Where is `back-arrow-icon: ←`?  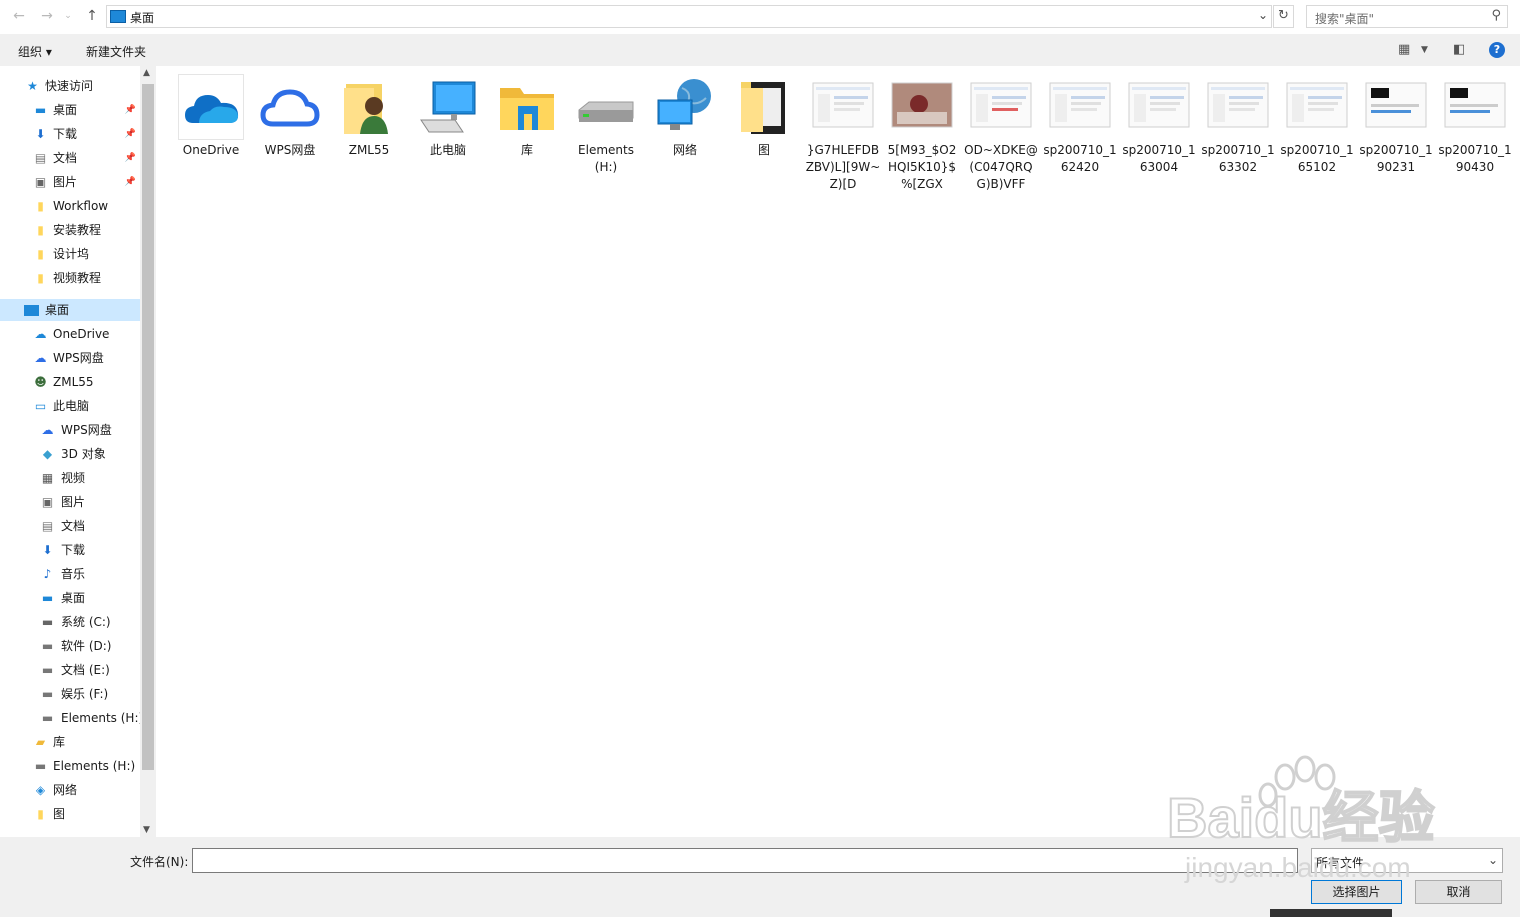
back-arrow-icon: ← is located at coordinates (19, 16).